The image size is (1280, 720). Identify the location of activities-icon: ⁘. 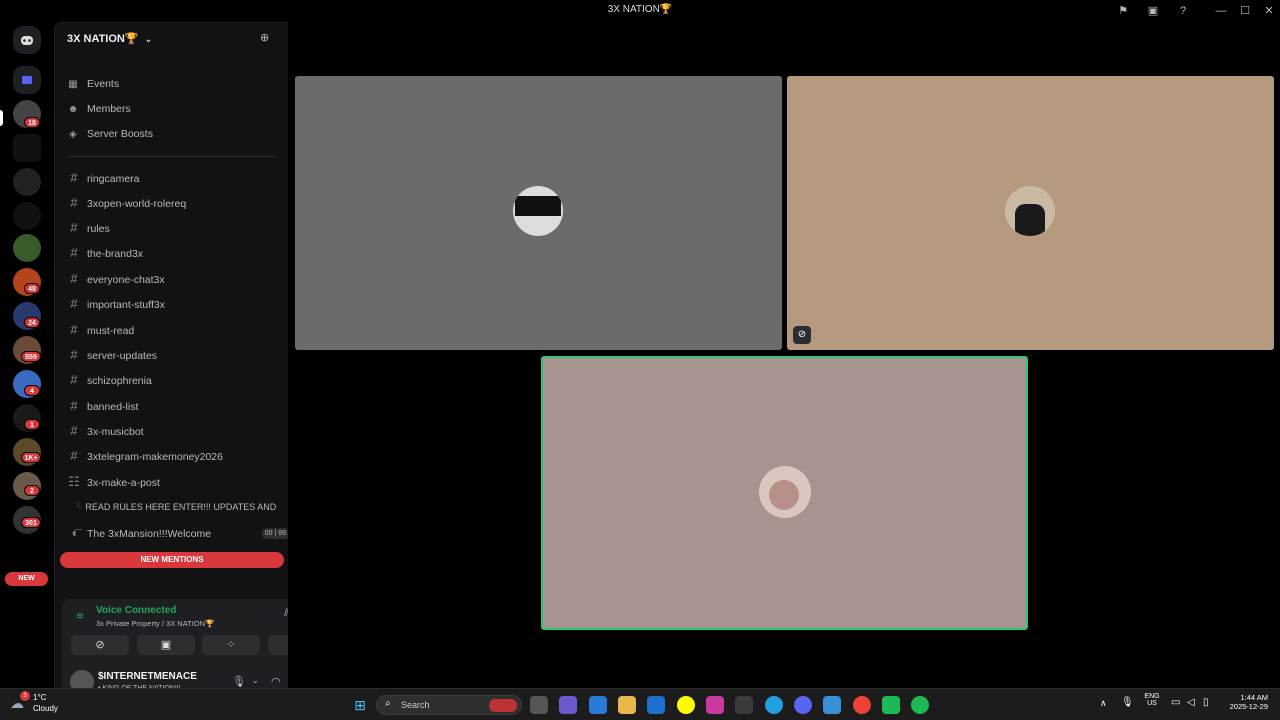
(231, 645).